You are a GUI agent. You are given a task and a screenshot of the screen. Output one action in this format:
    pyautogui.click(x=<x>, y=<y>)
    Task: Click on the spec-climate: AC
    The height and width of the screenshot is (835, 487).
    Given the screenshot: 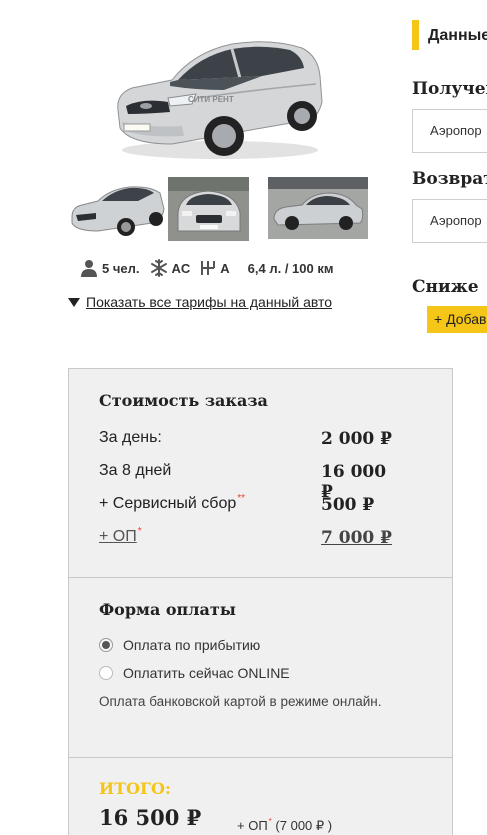 What is the action you would take?
    pyautogui.click(x=170, y=268)
    